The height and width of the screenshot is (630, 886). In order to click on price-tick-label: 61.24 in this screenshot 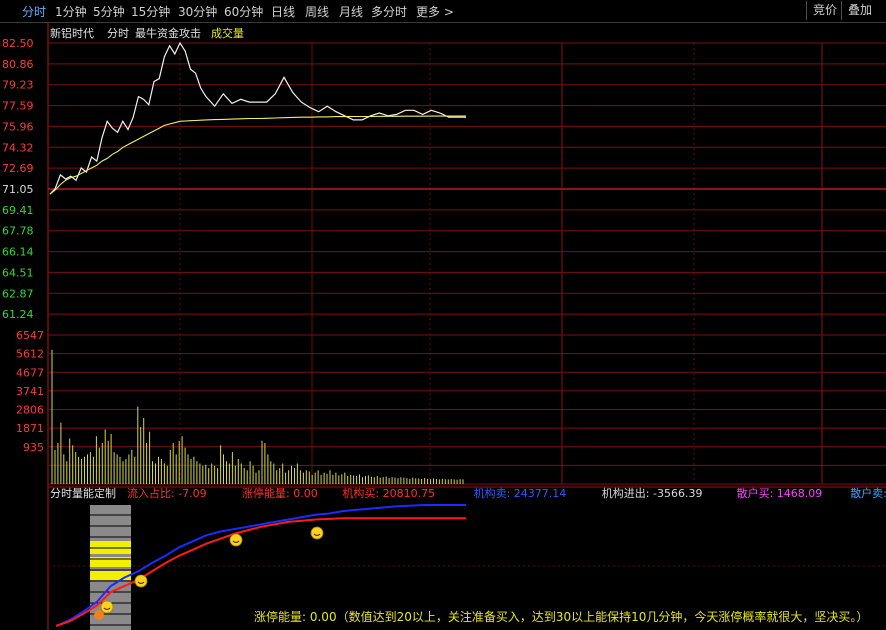, I will do `click(18, 314)`.